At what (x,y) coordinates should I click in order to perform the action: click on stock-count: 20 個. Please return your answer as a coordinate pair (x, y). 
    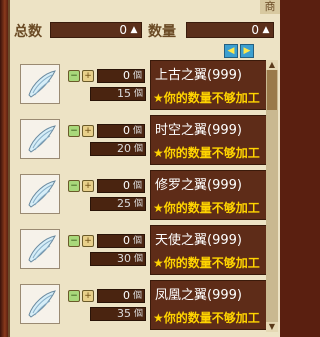
    Looking at the image, I should click on (118, 149).